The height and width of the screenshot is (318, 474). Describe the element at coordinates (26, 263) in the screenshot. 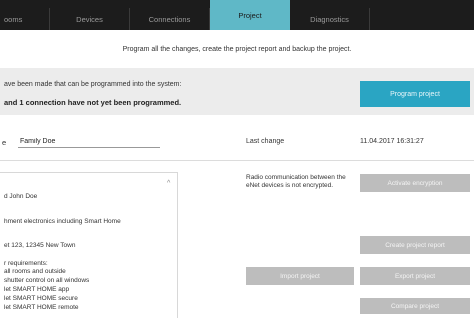

I see `description-line: r requirements:` at that location.